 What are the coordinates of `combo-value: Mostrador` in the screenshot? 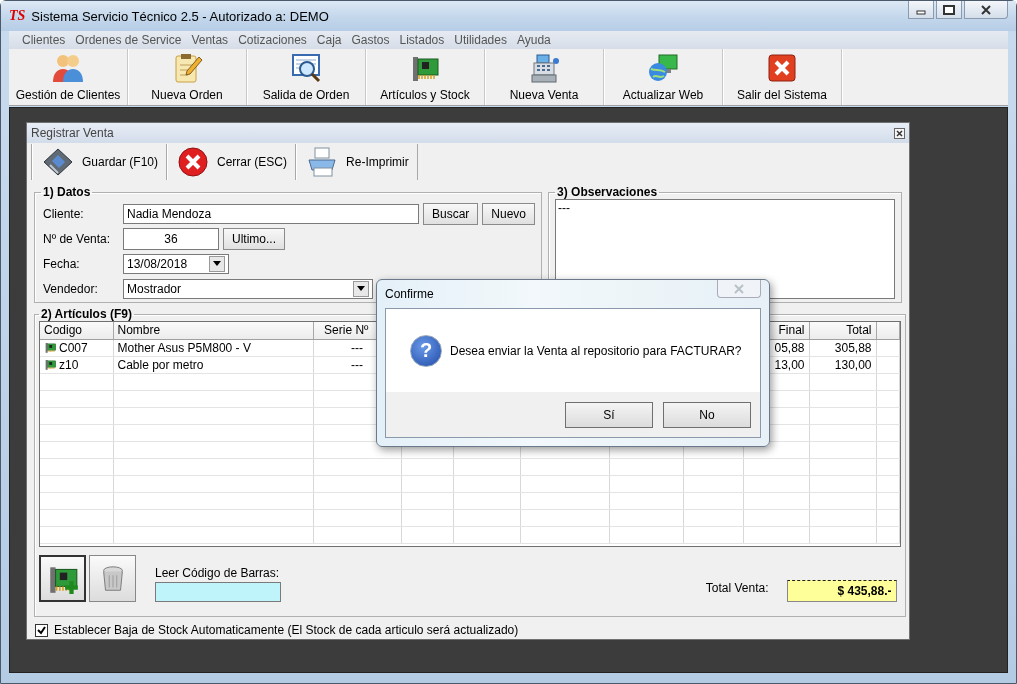 It's located at (154, 288).